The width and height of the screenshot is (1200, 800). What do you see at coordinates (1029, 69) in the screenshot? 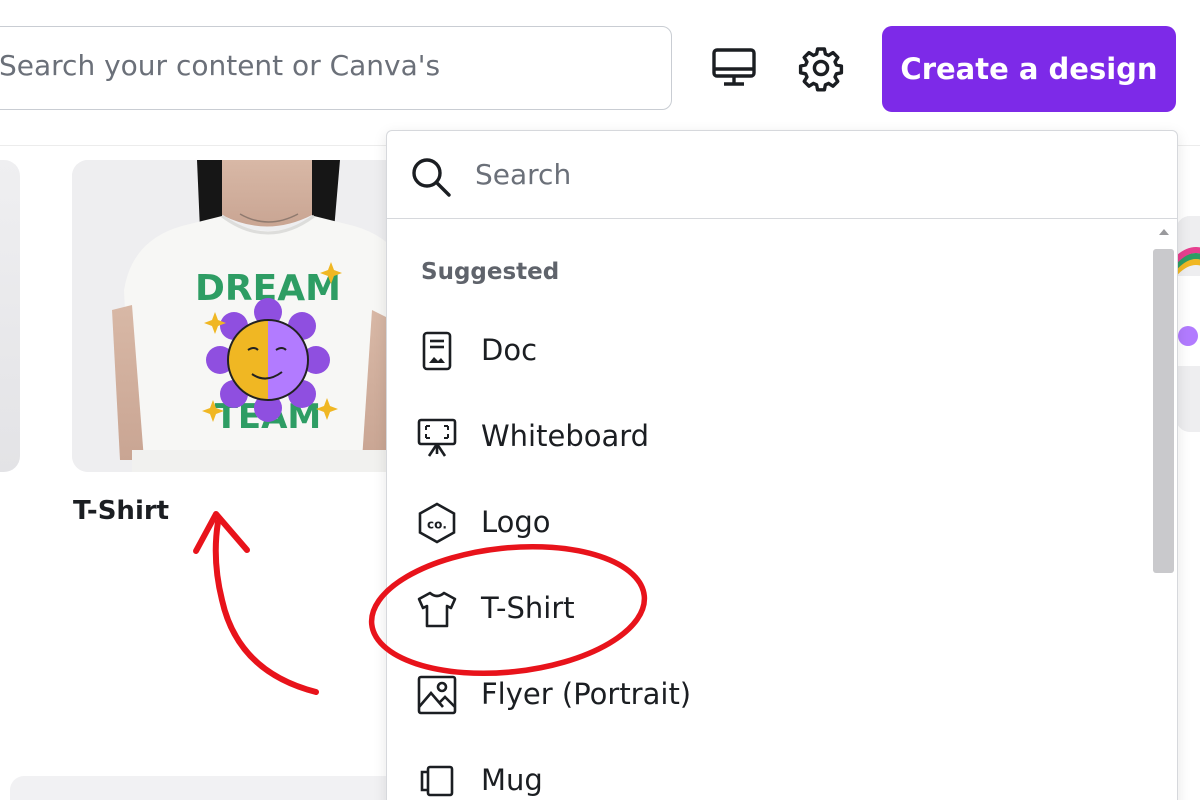
I see `create-design-button: Create a design` at bounding box center [1029, 69].